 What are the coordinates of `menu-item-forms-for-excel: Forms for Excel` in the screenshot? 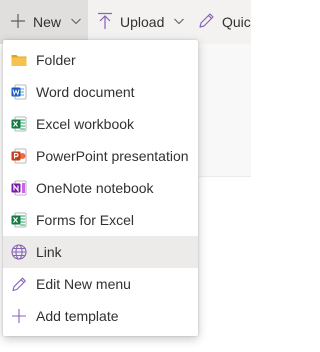 It's located at (100, 220).